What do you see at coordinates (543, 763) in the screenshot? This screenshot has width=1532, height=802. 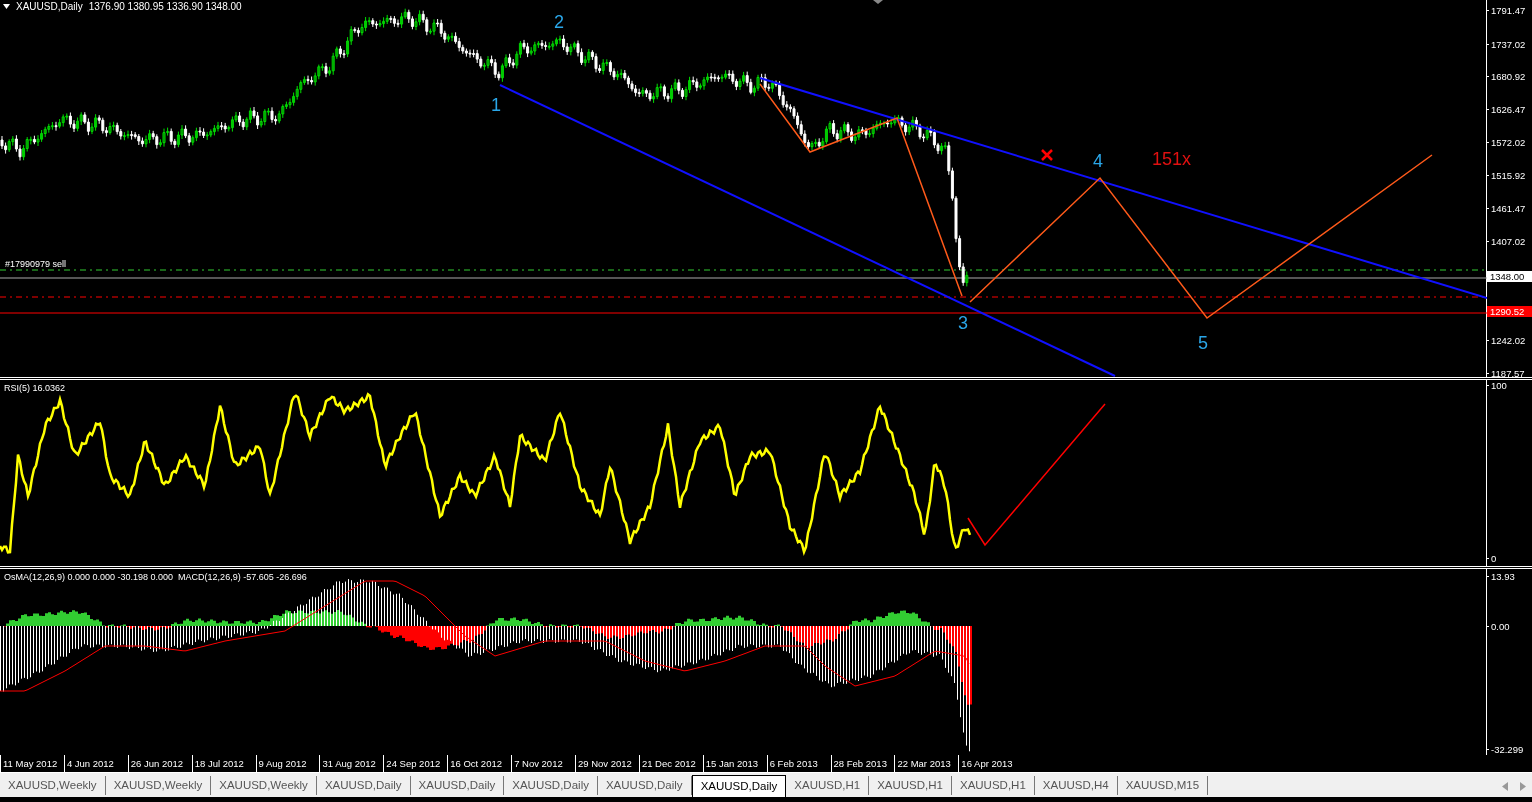 I see `date-label: 7 Nov 2012` at bounding box center [543, 763].